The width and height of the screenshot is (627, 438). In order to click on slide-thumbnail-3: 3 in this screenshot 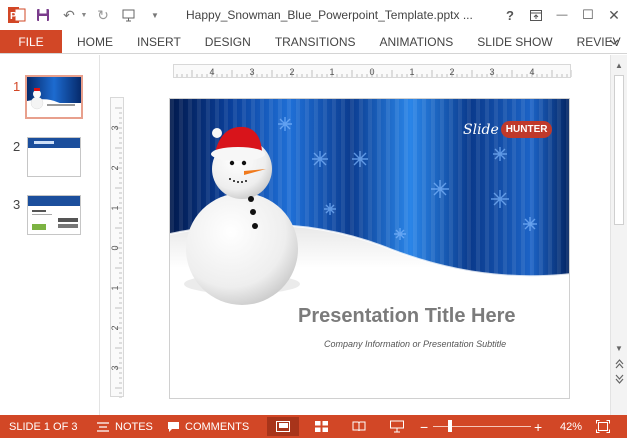, I will do `click(50, 217)`.